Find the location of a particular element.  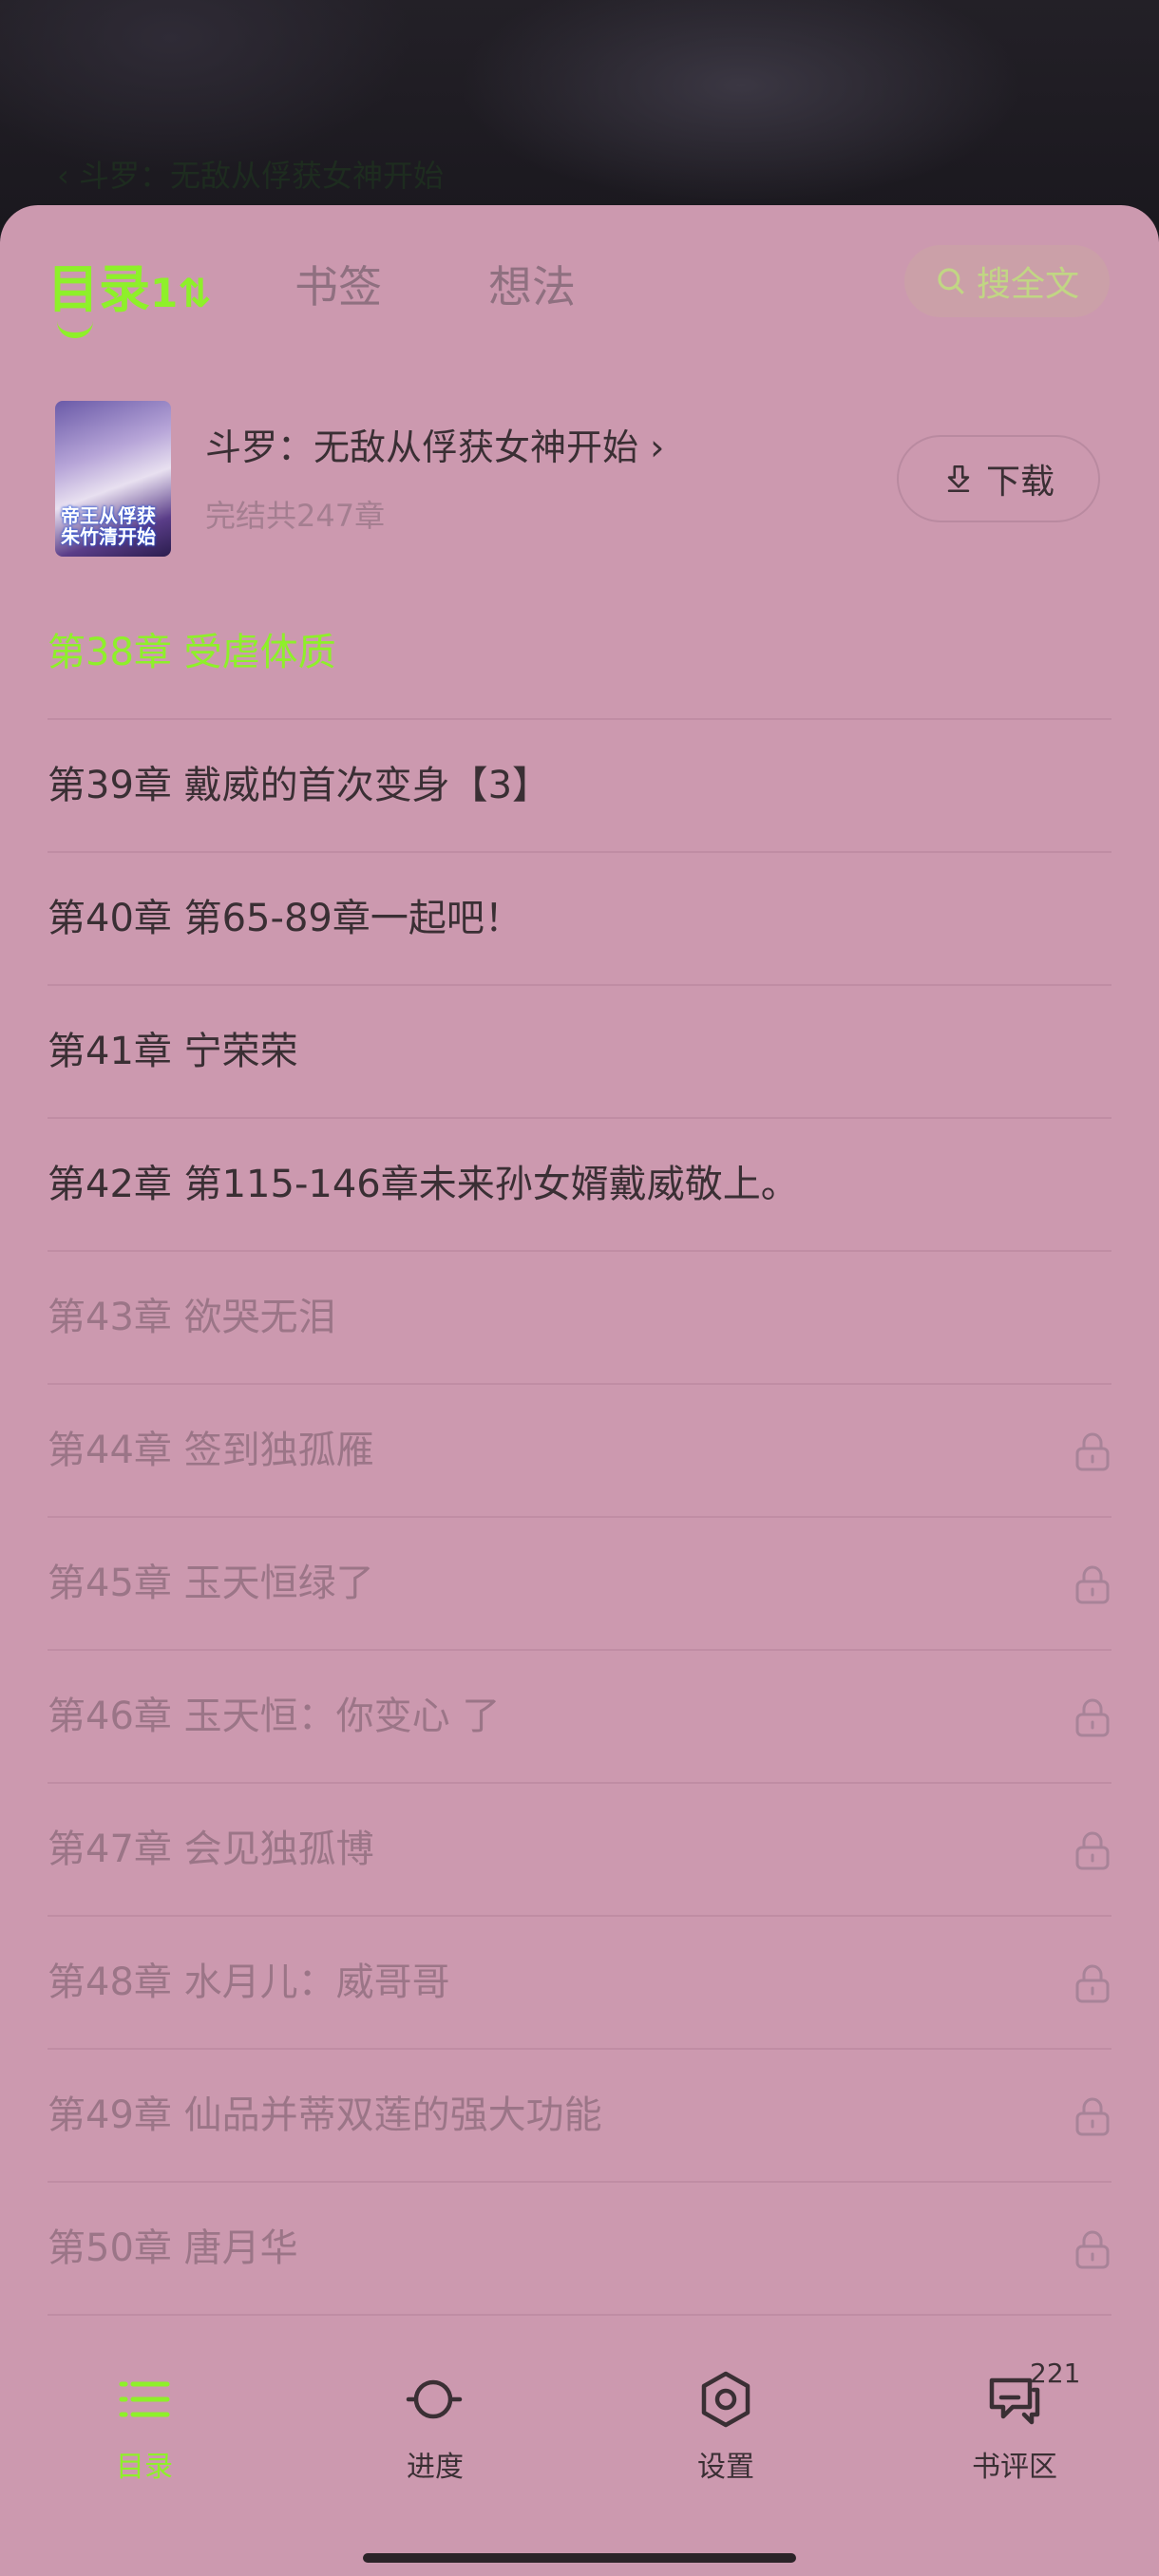

chapter-item: 第39章 戴威的首次变身【3】 is located at coordinates (580, 786).